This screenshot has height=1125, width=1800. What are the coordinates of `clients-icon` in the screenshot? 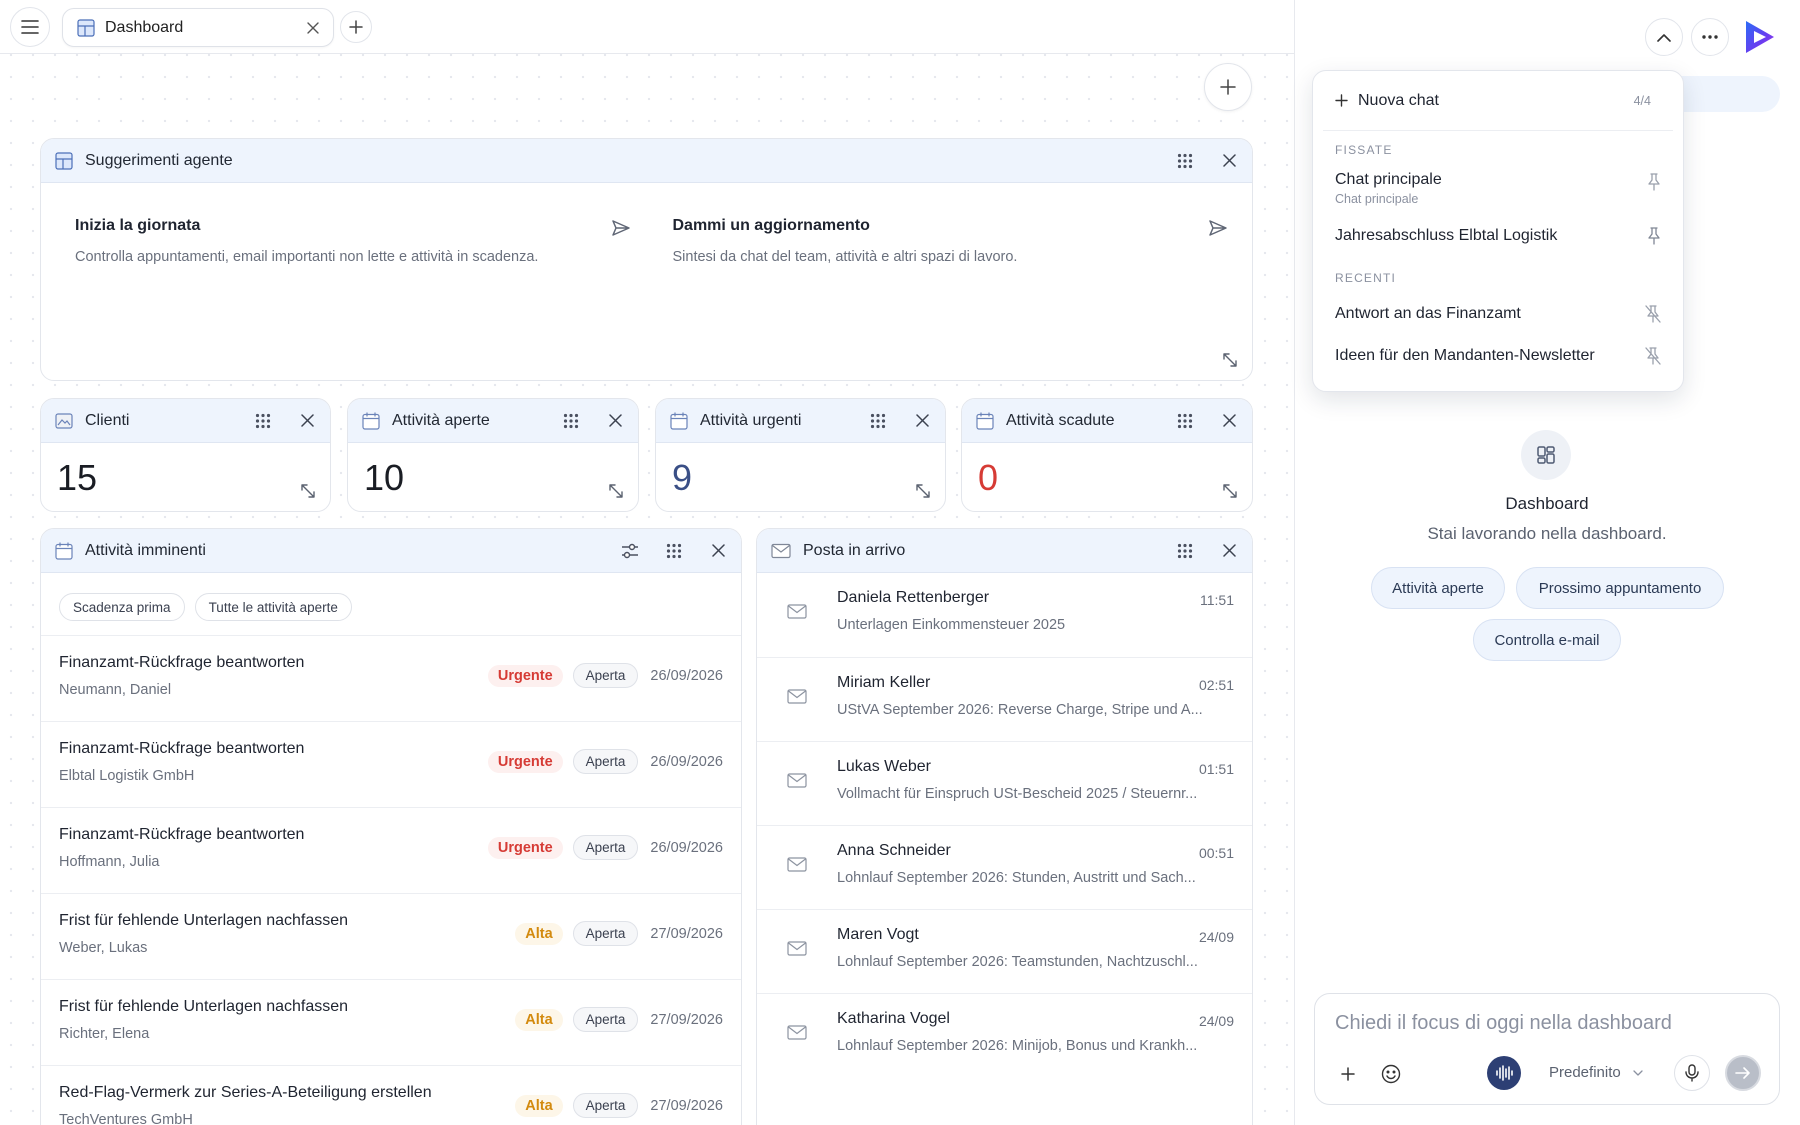 It's located at (64, 420).